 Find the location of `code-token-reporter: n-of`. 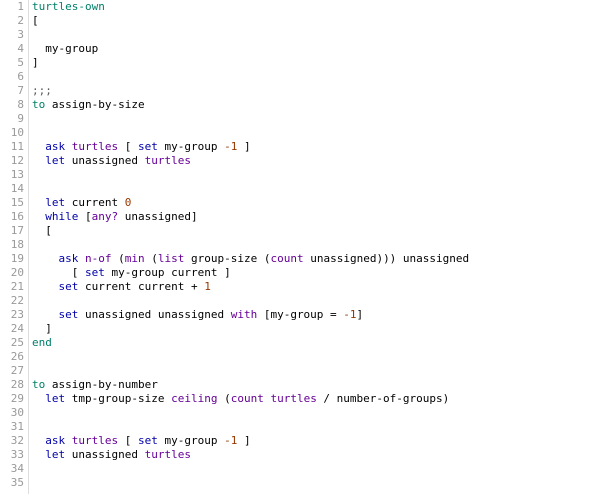

code-token-reporter: n-of is located at coordinates (98, 258).